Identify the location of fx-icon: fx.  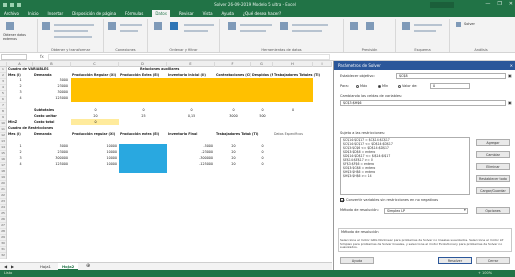
(42, 56).